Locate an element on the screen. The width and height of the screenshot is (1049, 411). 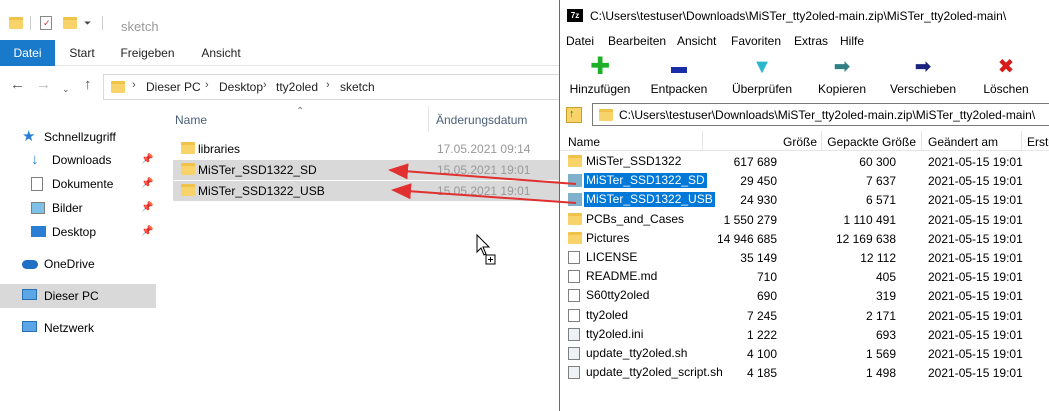
delete-button: ✖ Löschen is located at coordinates (1006, 75).